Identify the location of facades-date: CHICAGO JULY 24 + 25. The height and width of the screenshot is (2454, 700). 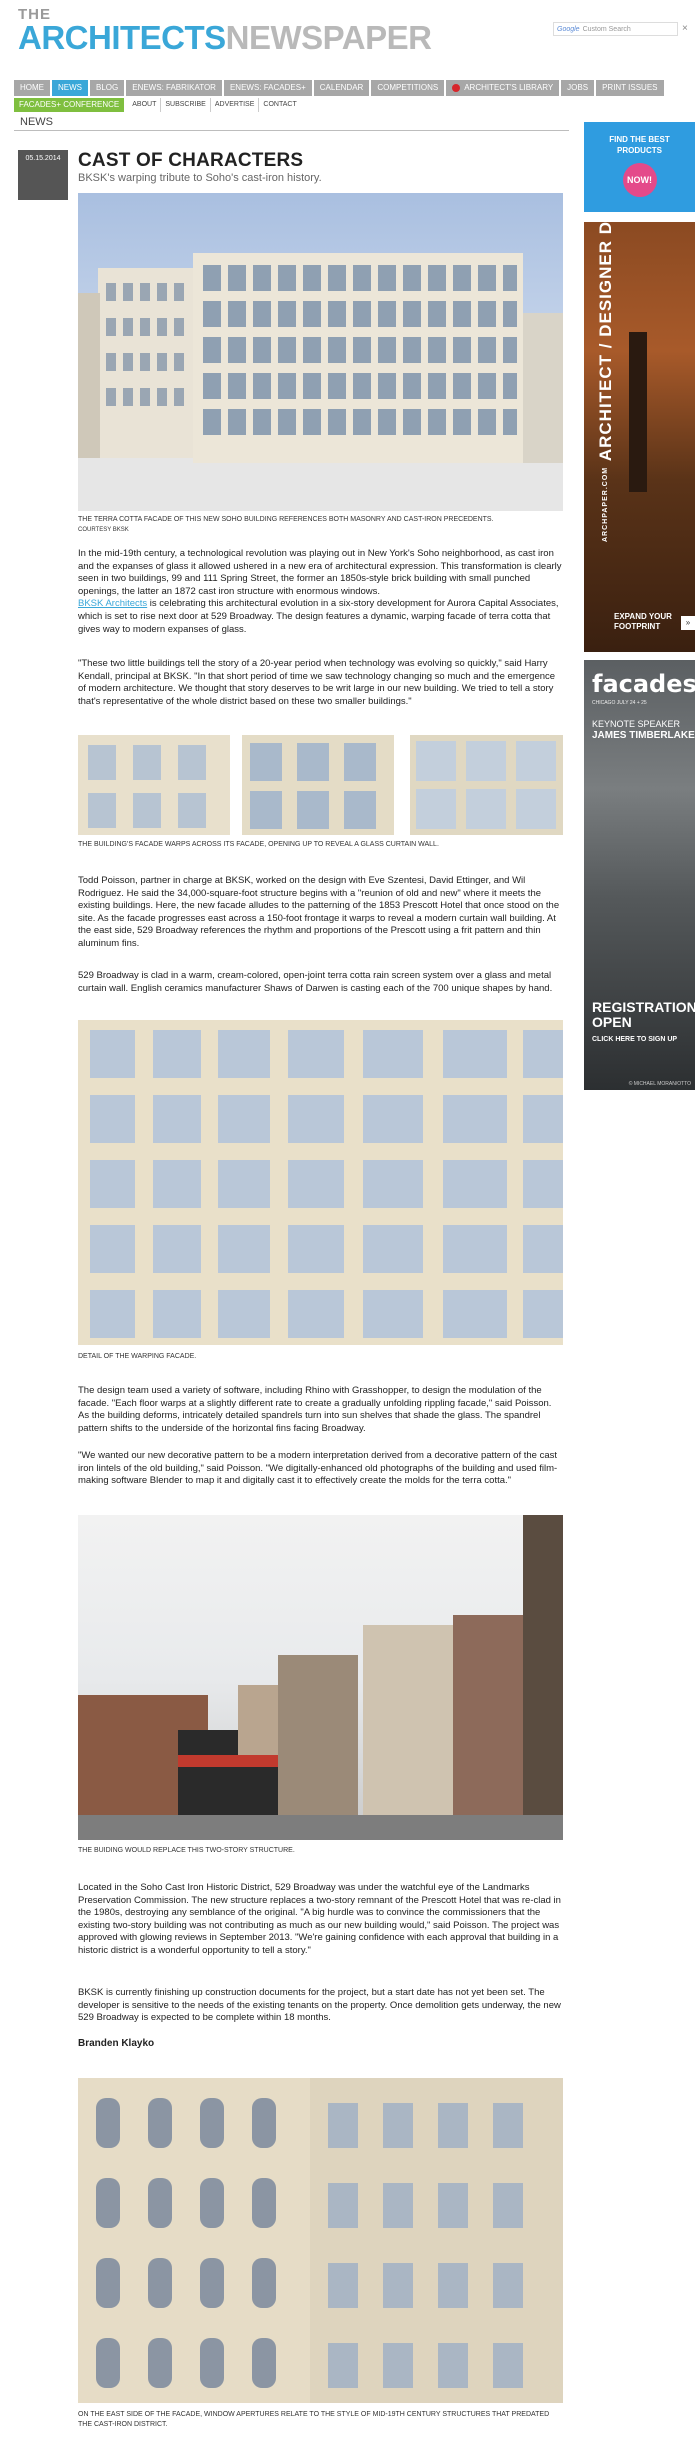
(619, 703).